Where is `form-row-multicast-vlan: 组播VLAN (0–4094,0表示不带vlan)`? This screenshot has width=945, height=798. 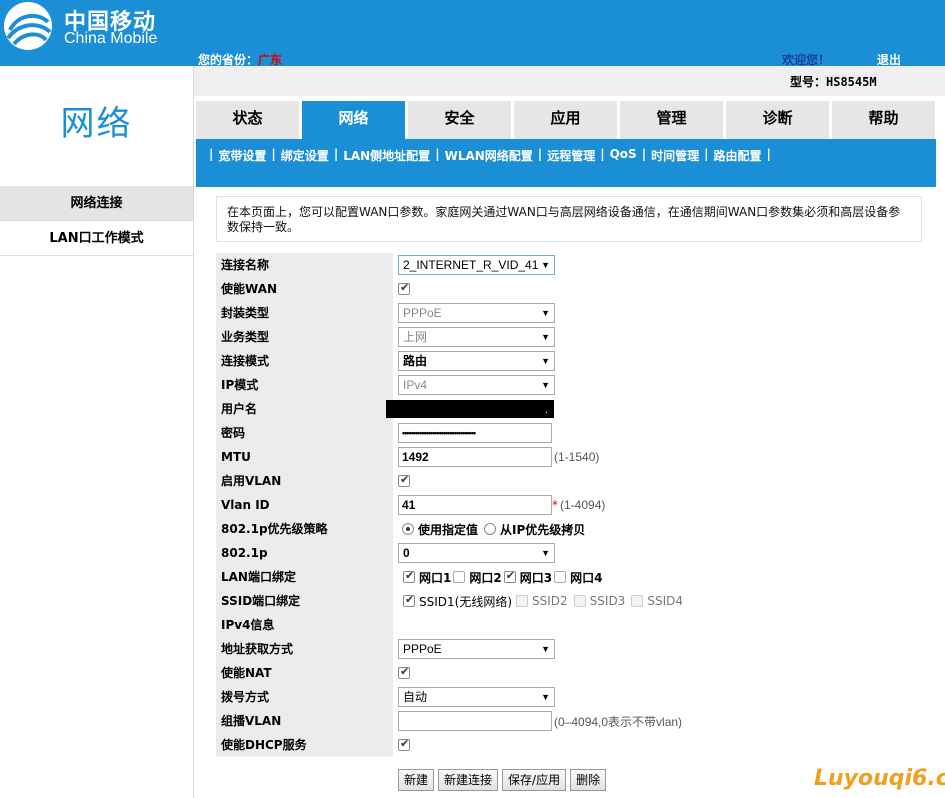
form-row-multicast-vlan: 组播VLAN (0–4094,0表示不带vlan) is located at coordinates (466, 721).